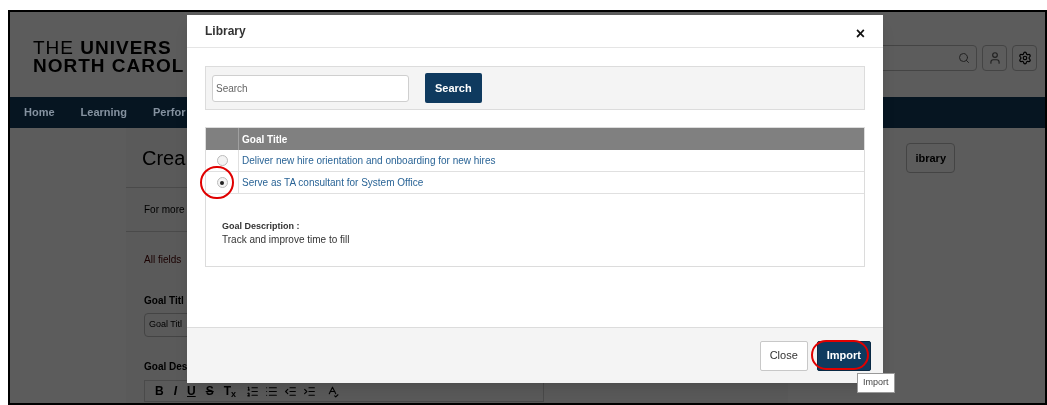  I want to click on settings-button, so click(1024, 57).